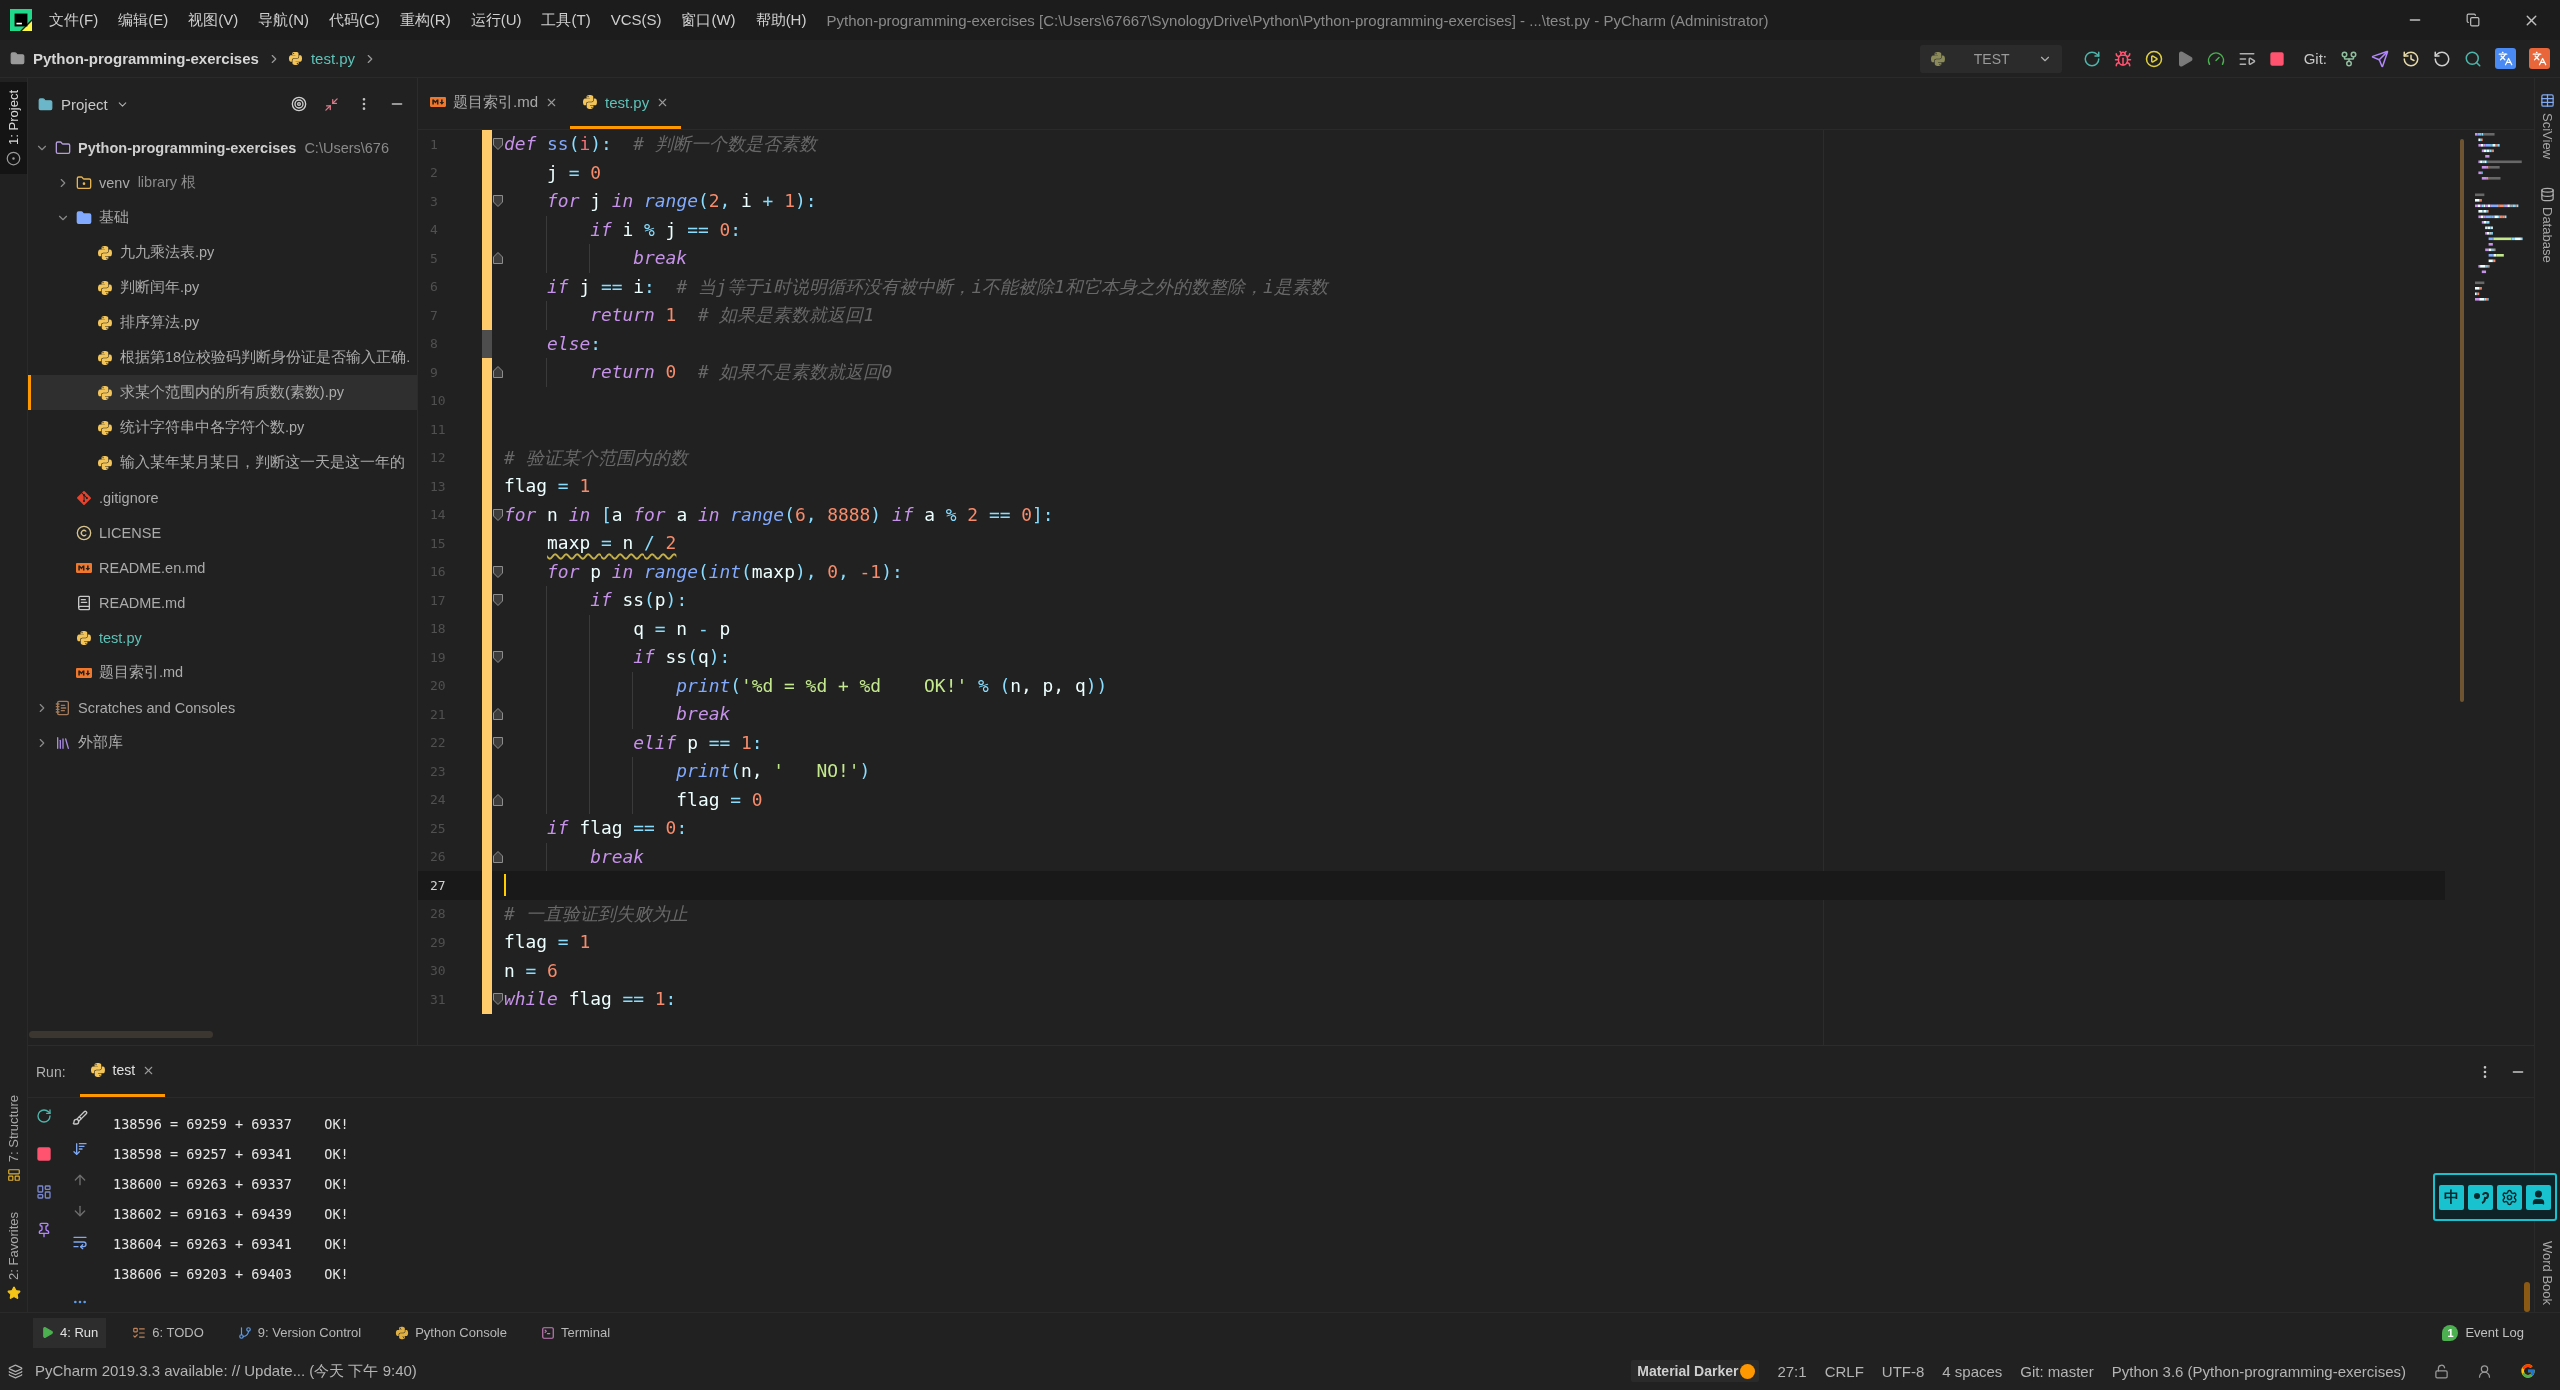  I want to click on tool-window-button: 7: Structure, so click(13, 1138).